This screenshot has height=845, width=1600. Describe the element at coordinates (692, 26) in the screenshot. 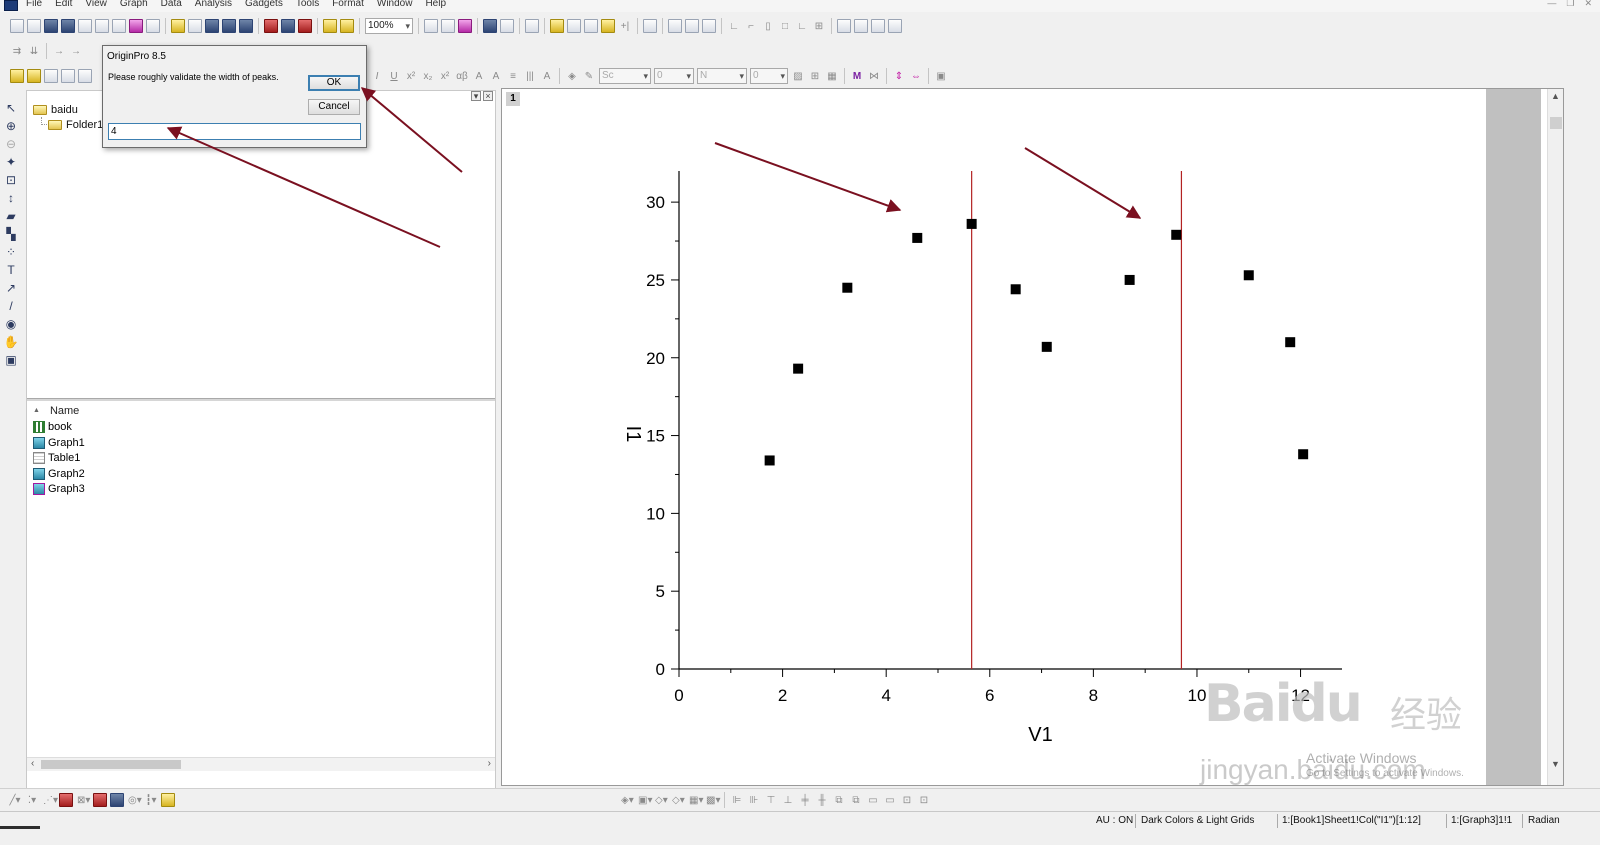

I see `merge-graph-icon` at that location.